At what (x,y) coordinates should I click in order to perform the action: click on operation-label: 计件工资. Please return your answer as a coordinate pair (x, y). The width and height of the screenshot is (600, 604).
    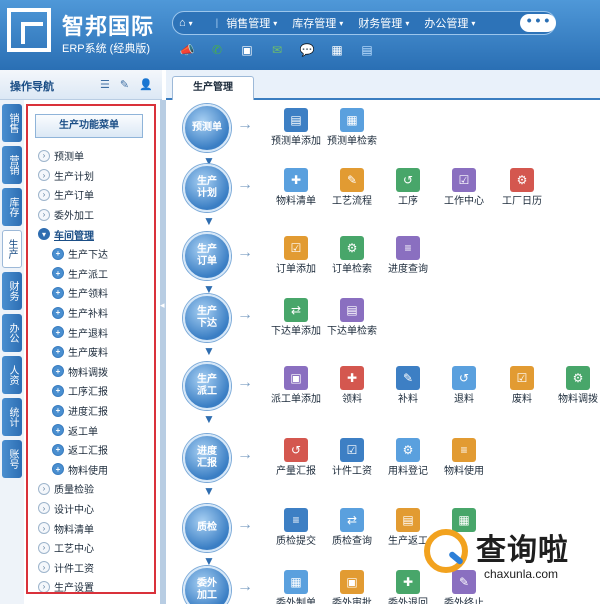
    Looking at the image, I should click on (352, 471).